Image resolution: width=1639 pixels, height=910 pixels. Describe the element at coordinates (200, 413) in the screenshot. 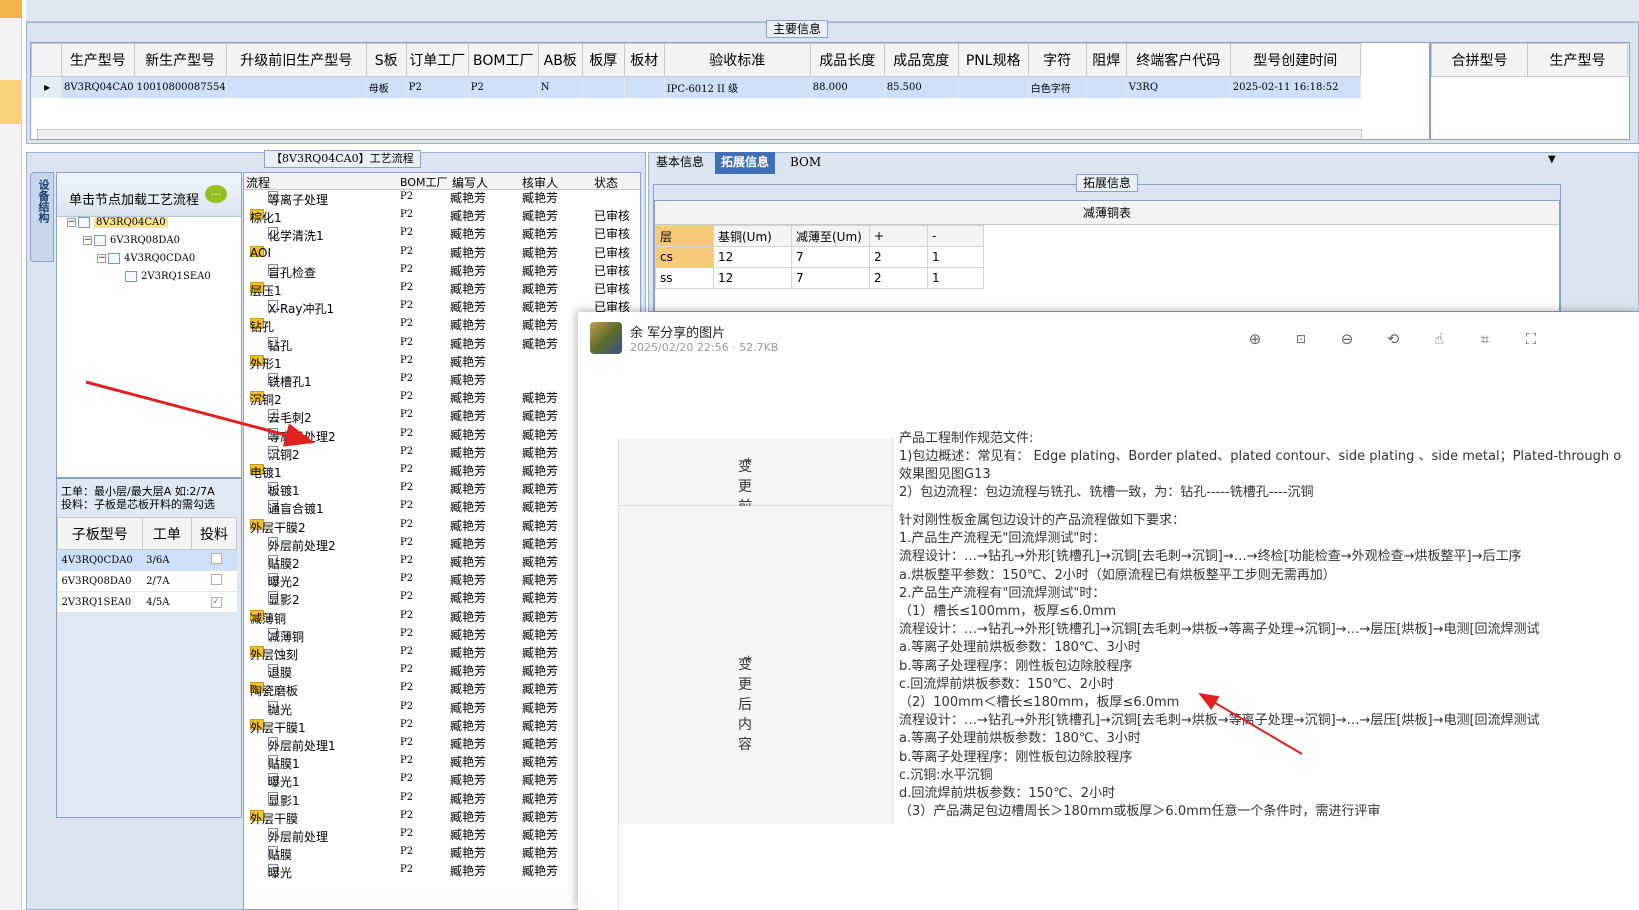

I see `arrow-to-plasma-step` at that location.